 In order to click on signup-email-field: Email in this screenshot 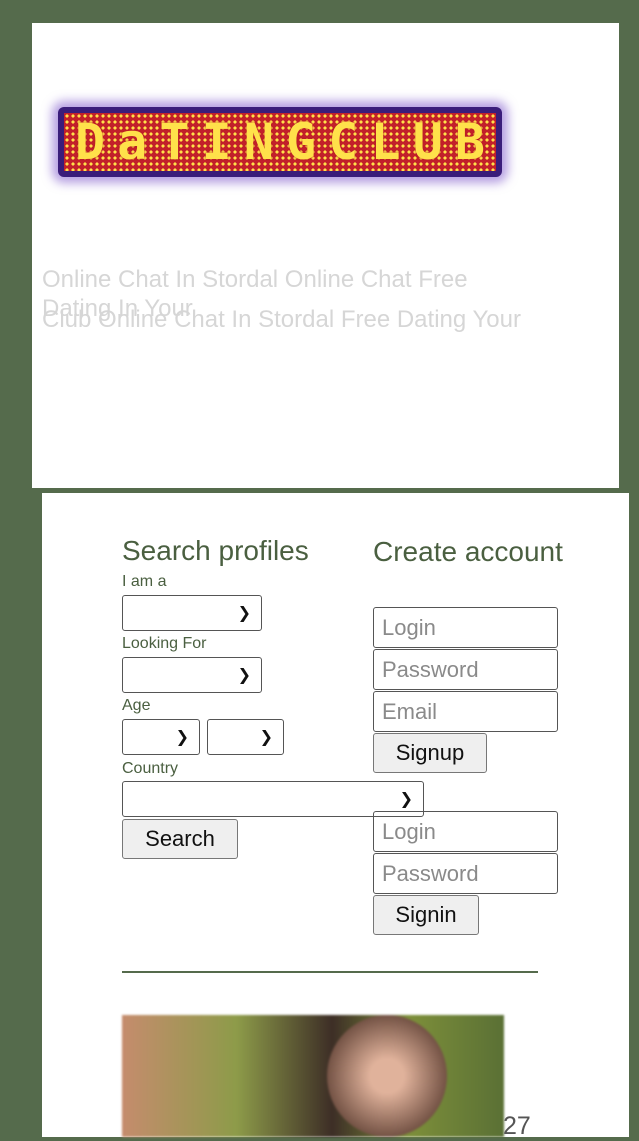, I will do `click(465, 711)`.